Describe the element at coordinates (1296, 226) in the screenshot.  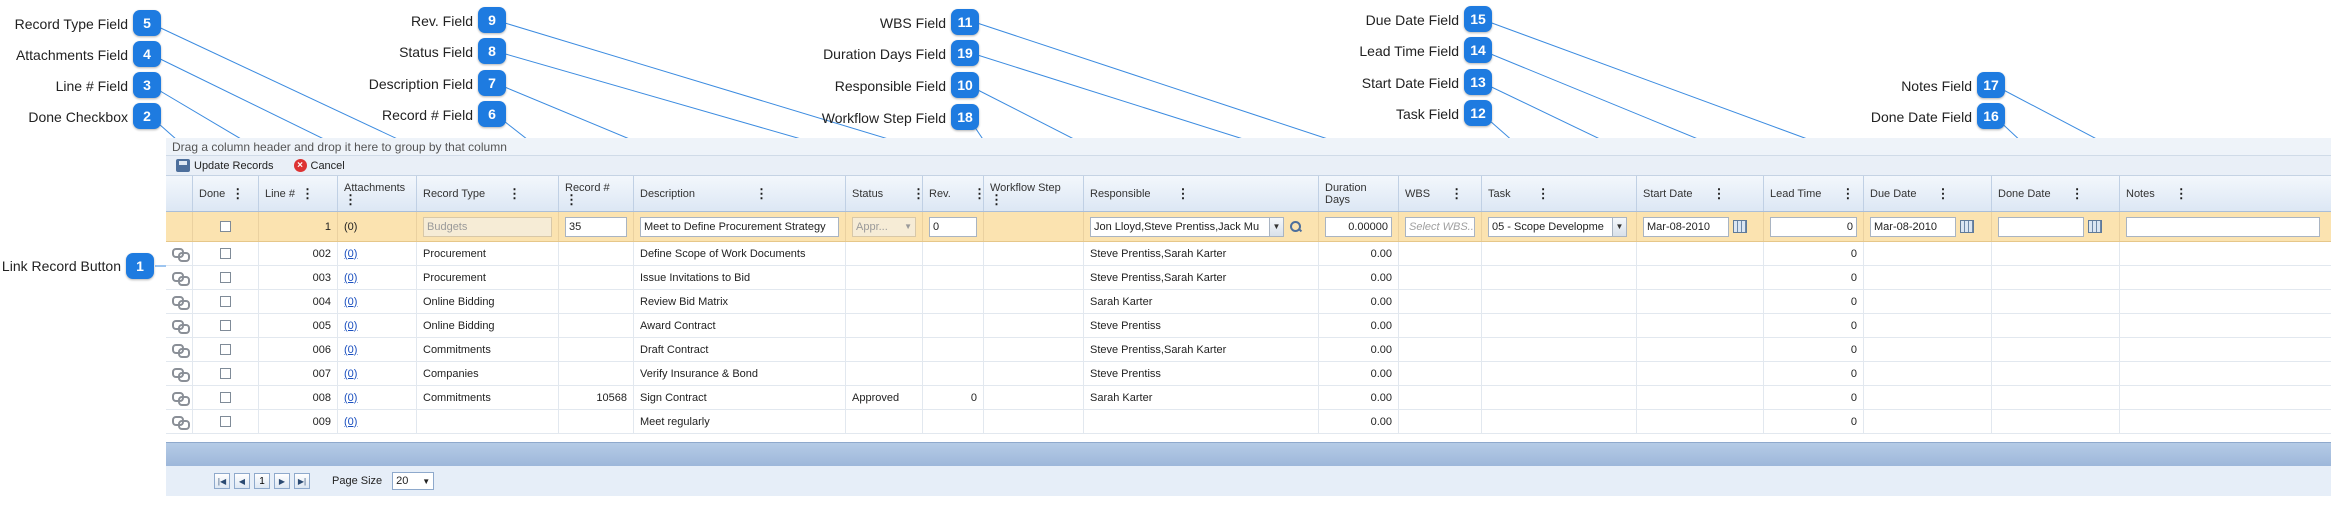
I see `search-icon` at that location.